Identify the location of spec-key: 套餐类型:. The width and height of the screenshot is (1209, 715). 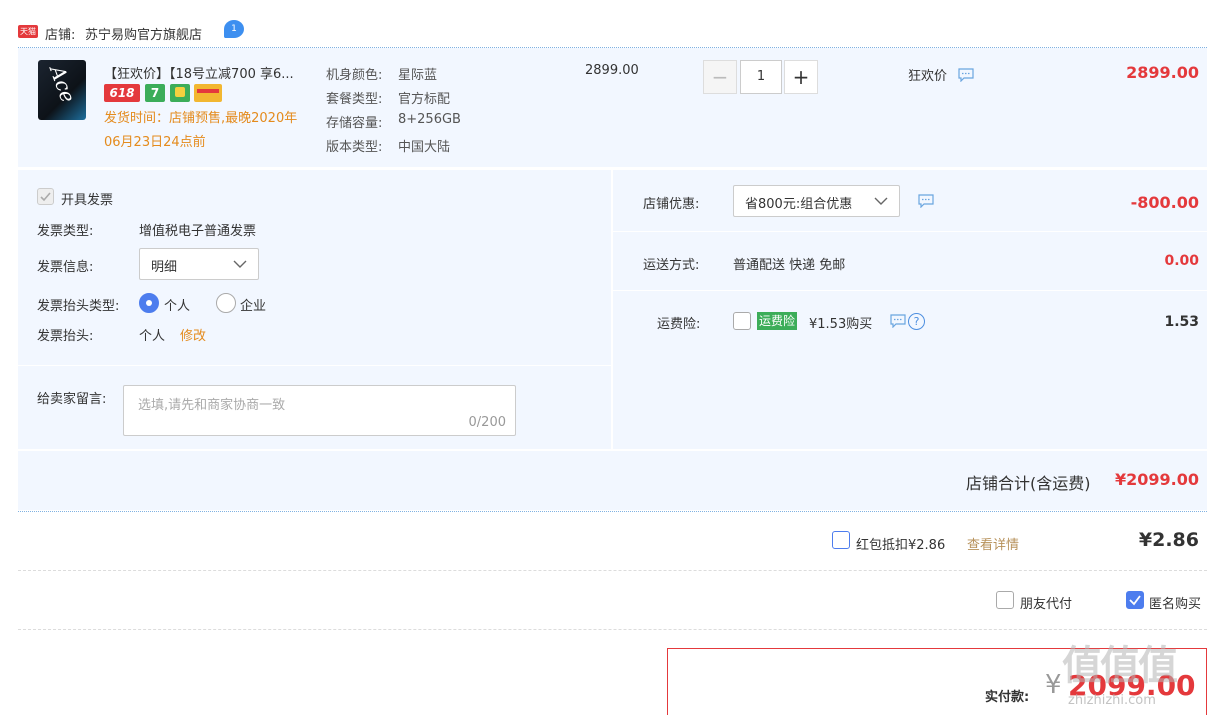
(354, 99).